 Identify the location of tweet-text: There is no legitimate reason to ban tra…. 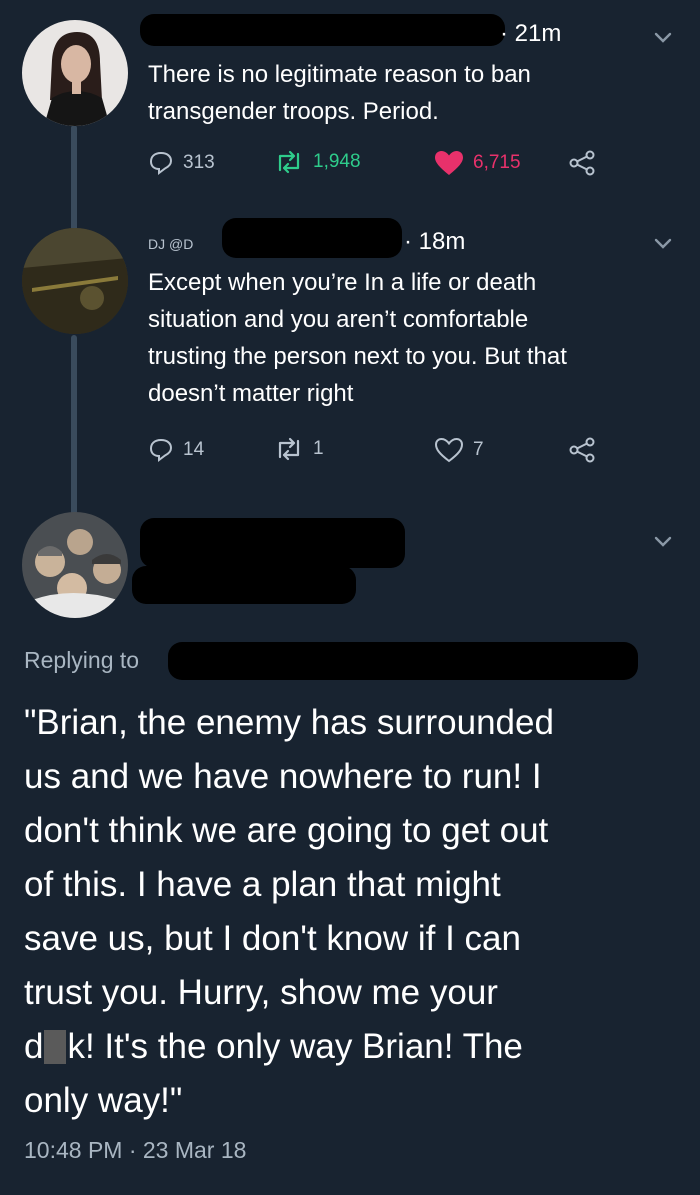
(339, 93).